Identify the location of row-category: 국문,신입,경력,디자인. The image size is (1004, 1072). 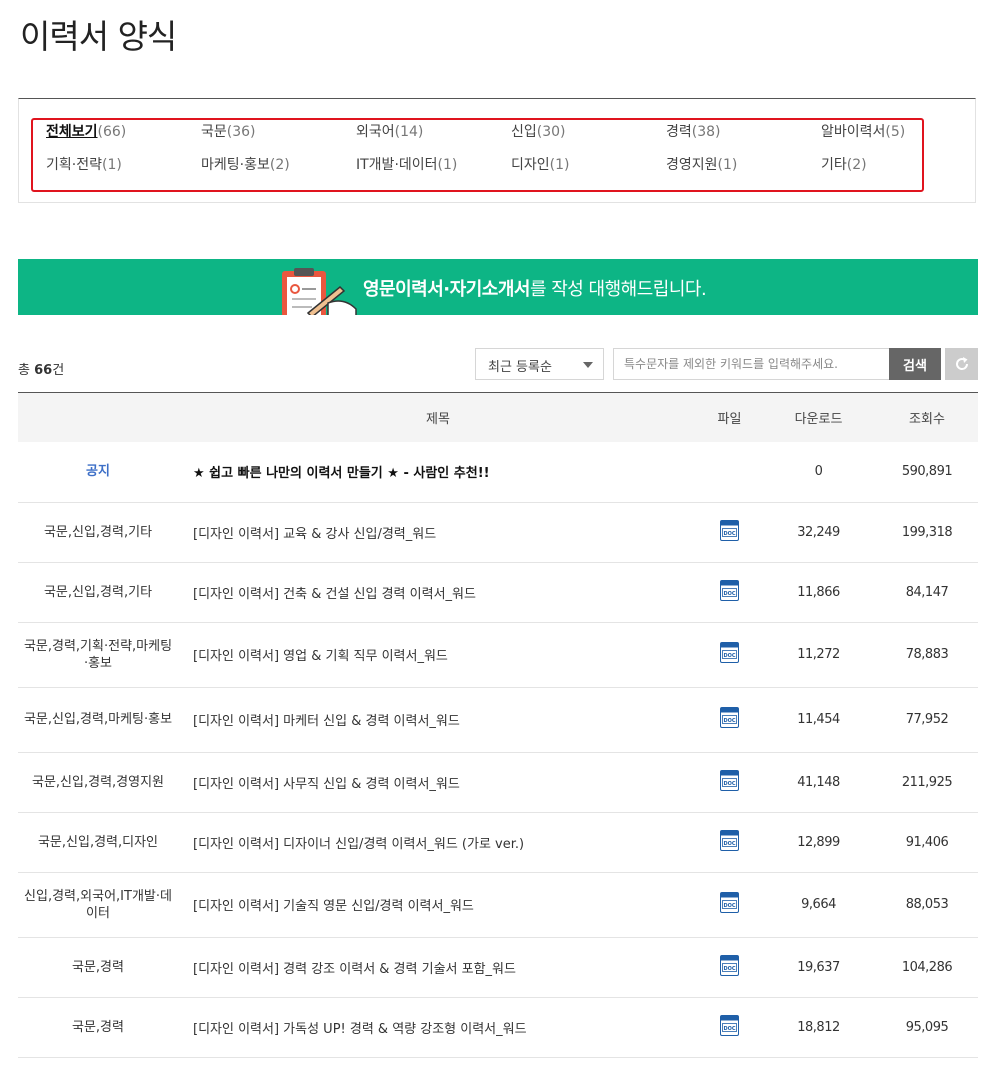
(98, 842).